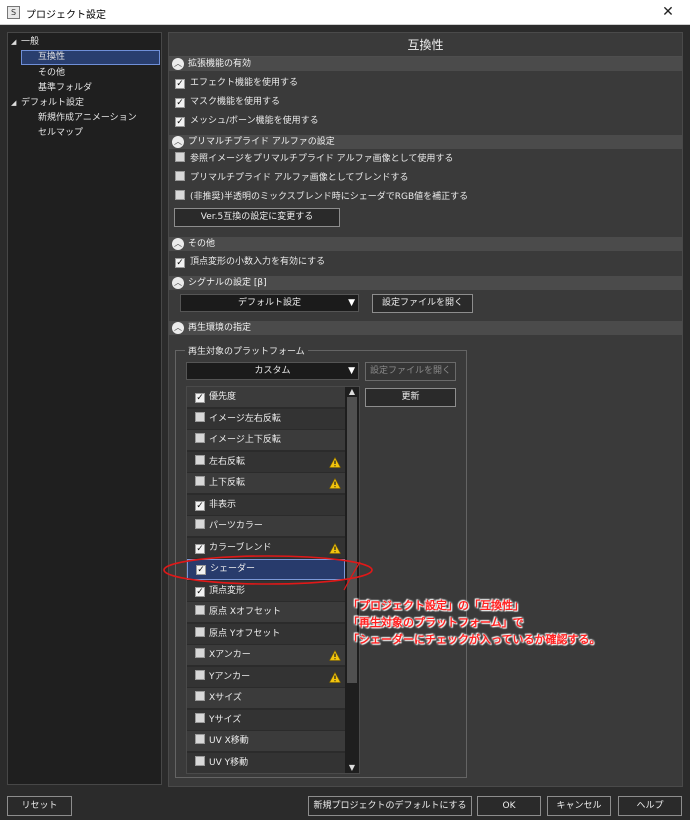 The image size is (690, 820). I want to click on option-ref-image-premultiplied: 参照イメージをプリマルチプライド アルファ画像として使用する, so click(314, 159).